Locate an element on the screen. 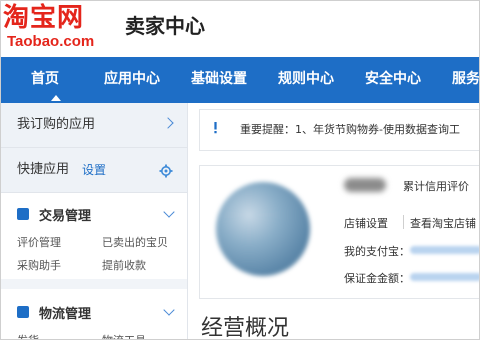  alipay-label: 我的支付宝： is located at coordinates (377, 251).